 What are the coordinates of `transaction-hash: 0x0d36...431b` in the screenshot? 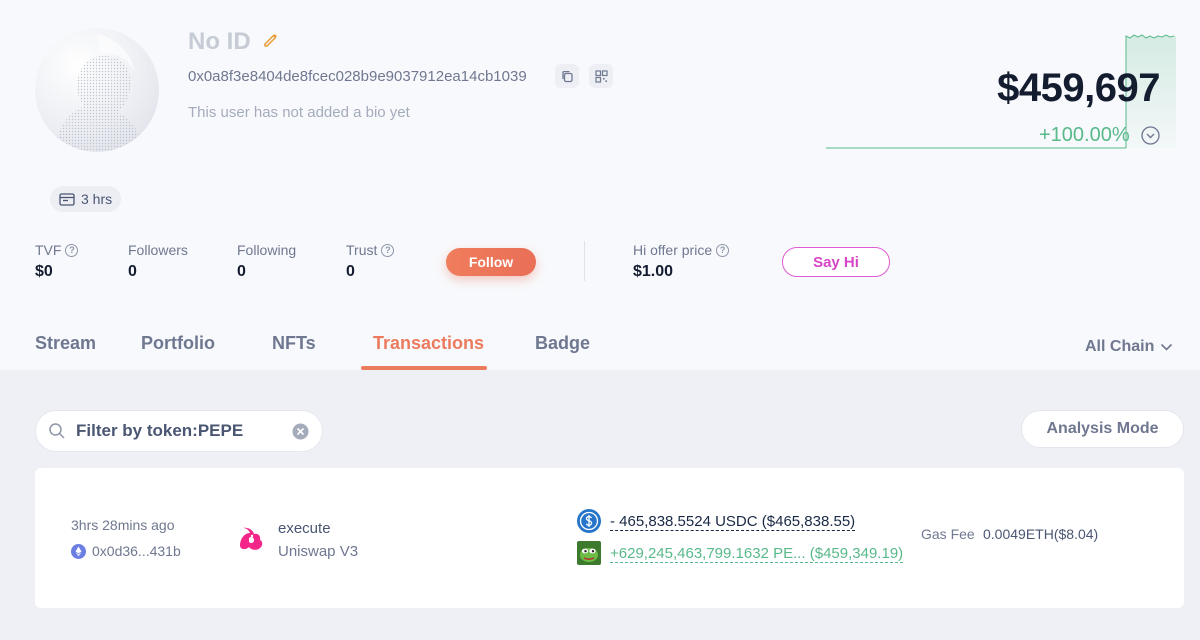 It's located at (136, 551).